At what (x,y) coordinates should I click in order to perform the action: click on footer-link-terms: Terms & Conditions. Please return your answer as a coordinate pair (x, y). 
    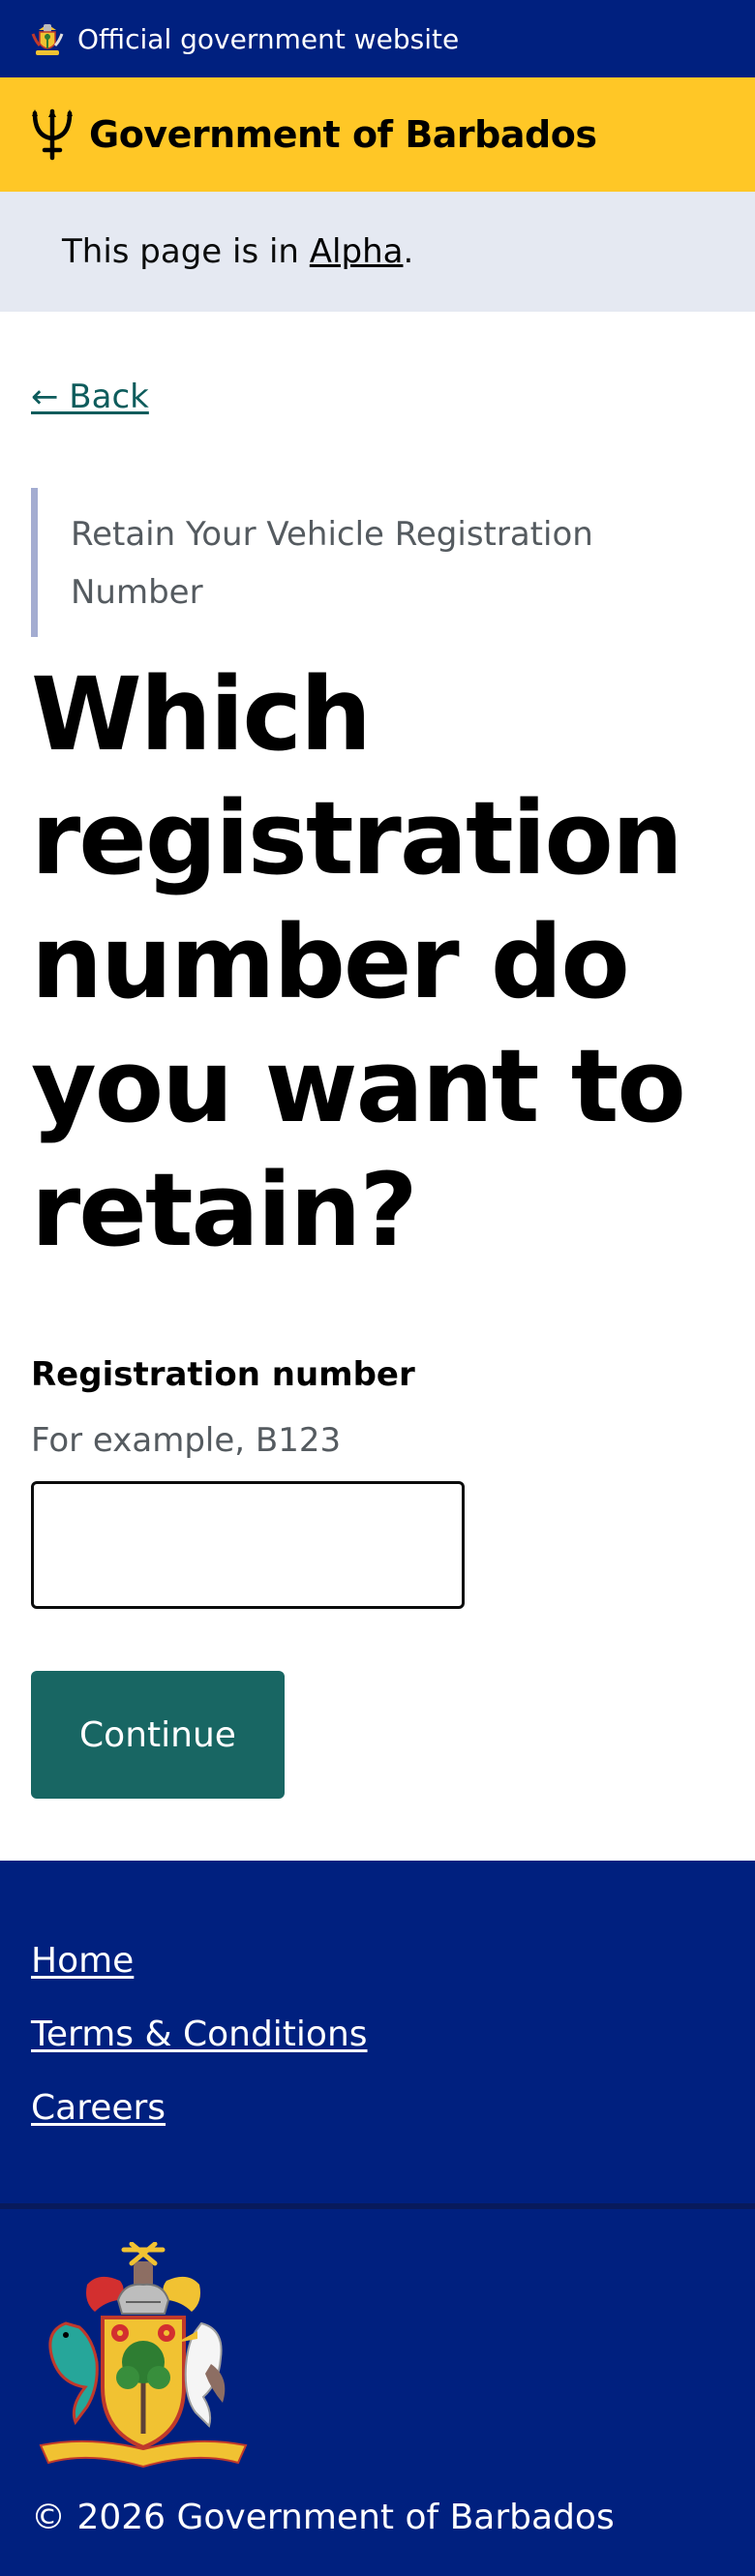
    Looking at the image, I should click on (377, 2035).